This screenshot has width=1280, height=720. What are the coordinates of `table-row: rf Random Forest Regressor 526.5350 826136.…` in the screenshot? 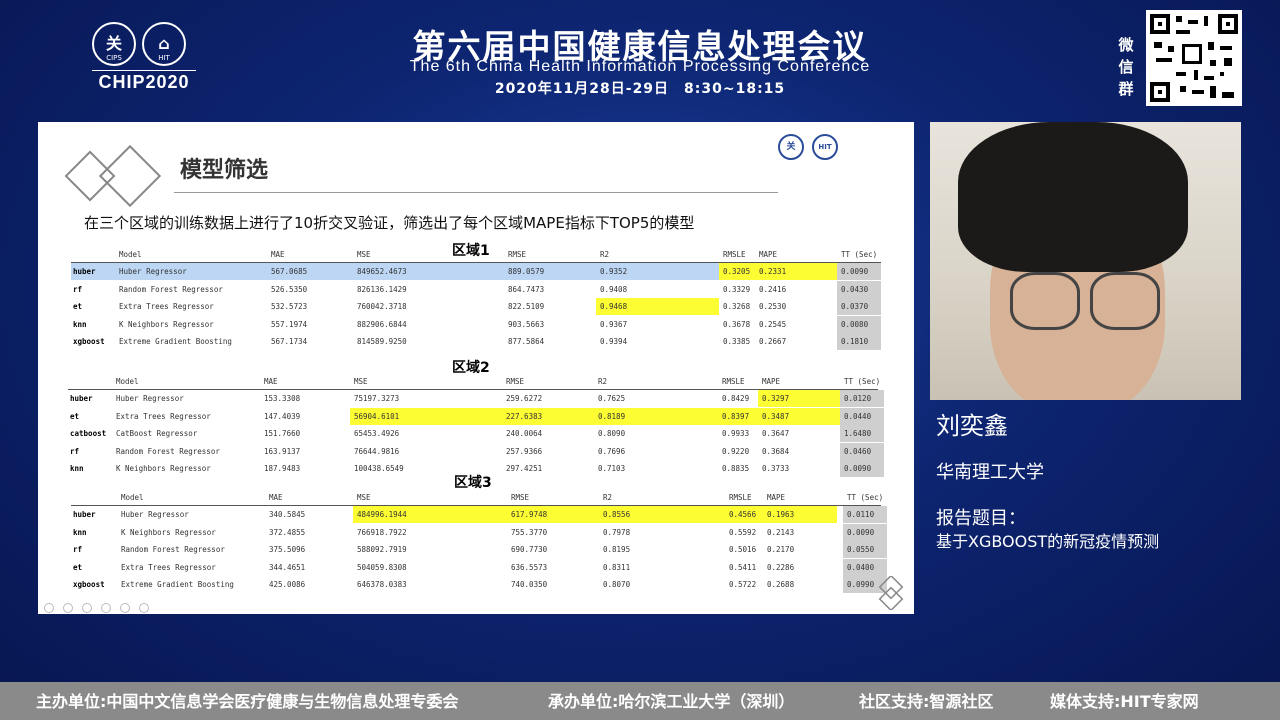 It's located at (476, 289).